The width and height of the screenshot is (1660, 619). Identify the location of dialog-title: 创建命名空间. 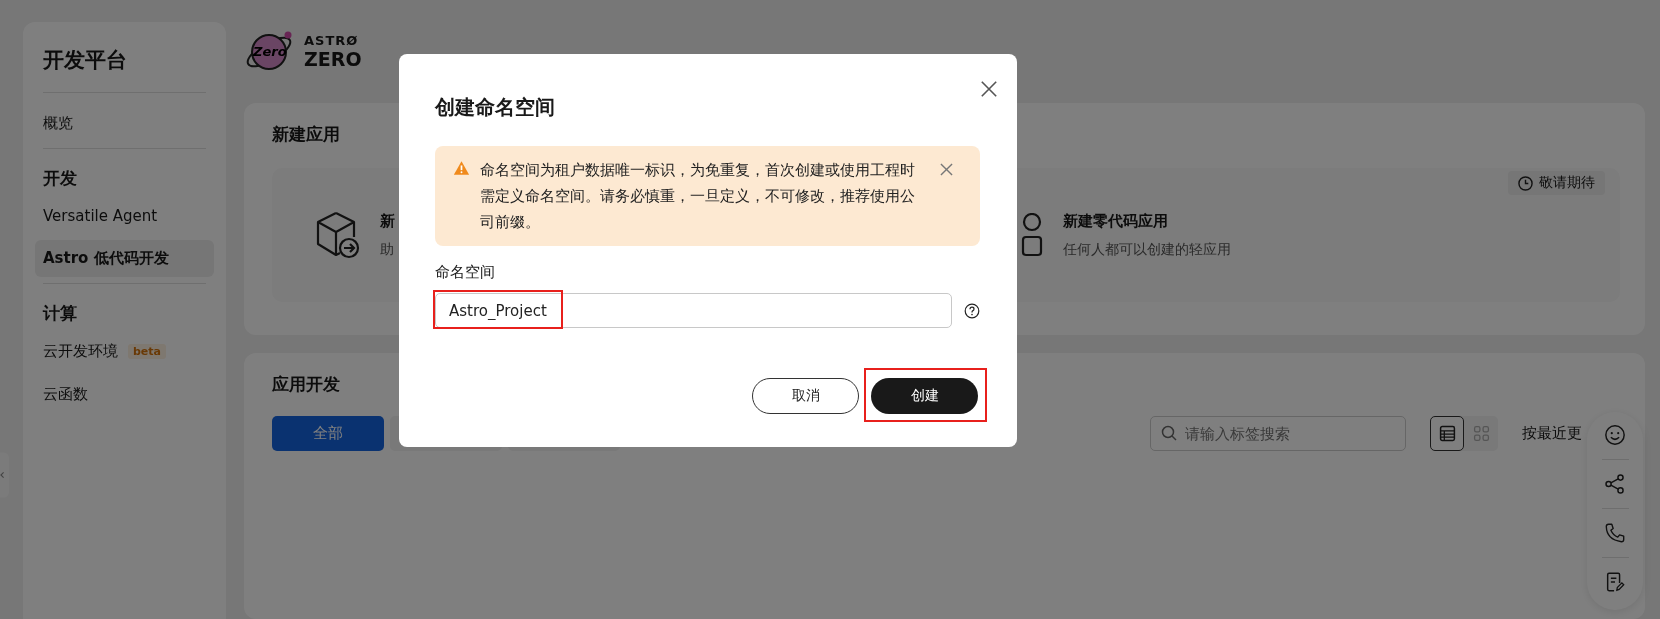
(495, 107).